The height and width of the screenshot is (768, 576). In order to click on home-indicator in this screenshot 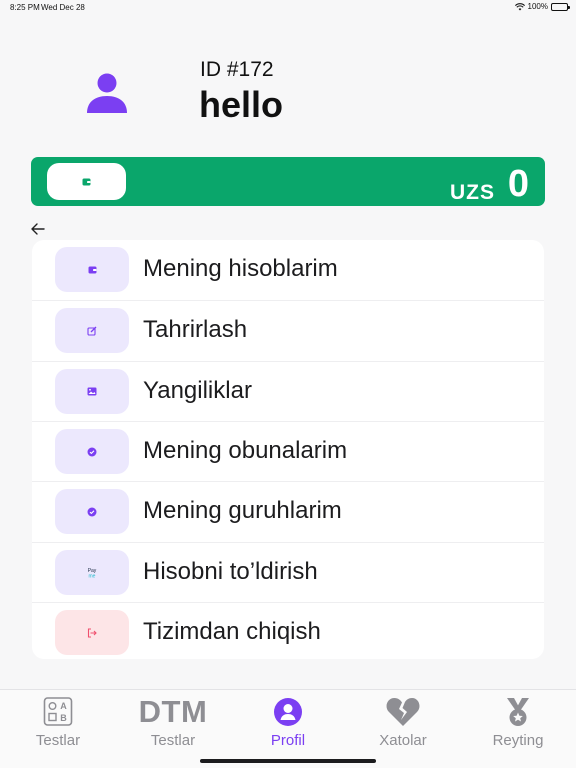, I will do `click(288, 761)`.